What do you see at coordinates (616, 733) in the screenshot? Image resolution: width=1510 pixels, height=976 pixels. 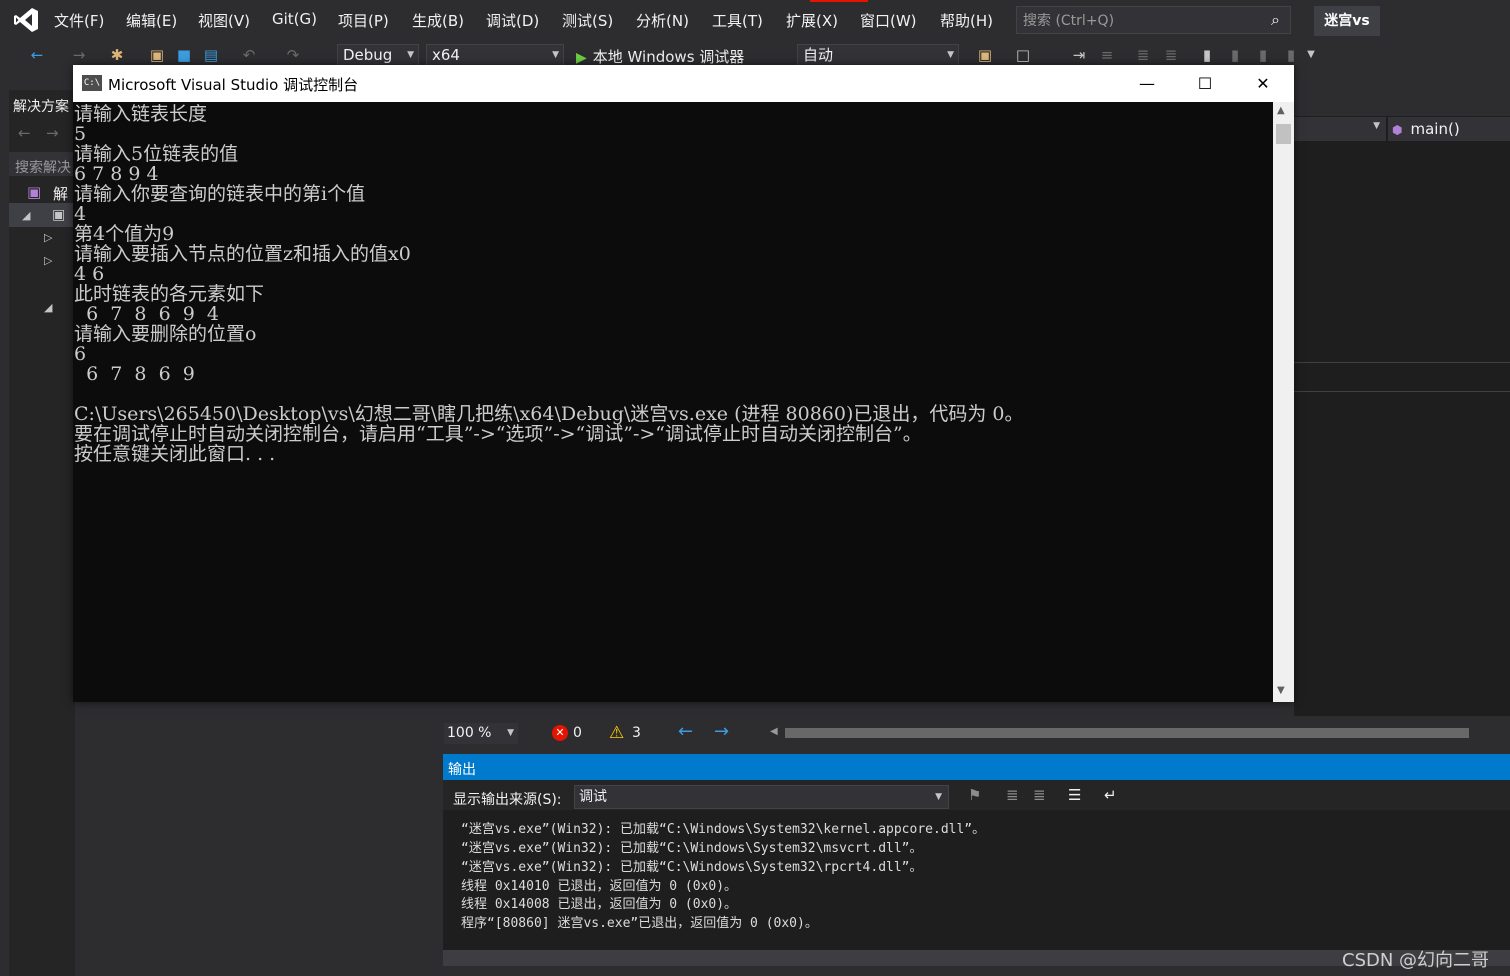 I see `warning-icon: ⚠` at bounding box center [616, 733].